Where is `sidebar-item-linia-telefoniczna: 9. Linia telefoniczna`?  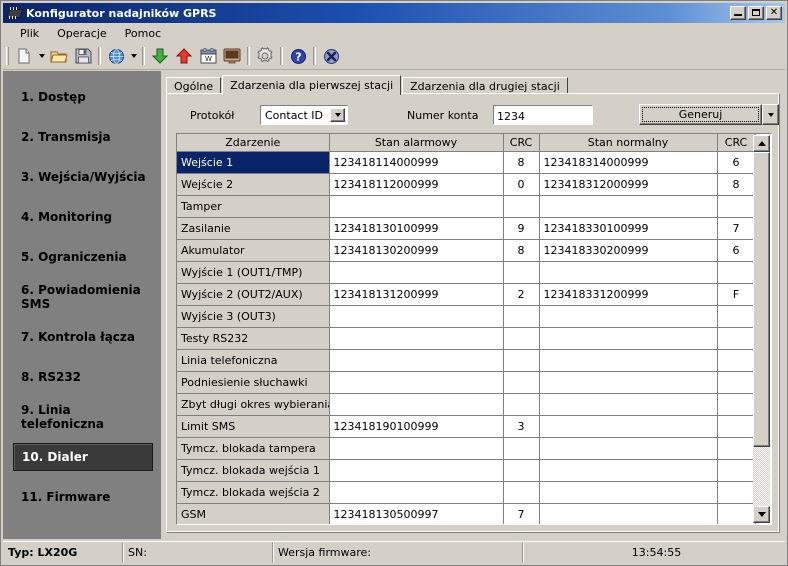
sidebar-item-linia-telefoniczna: 9. Linia telefoniczna is located at coordinates (83, 417).